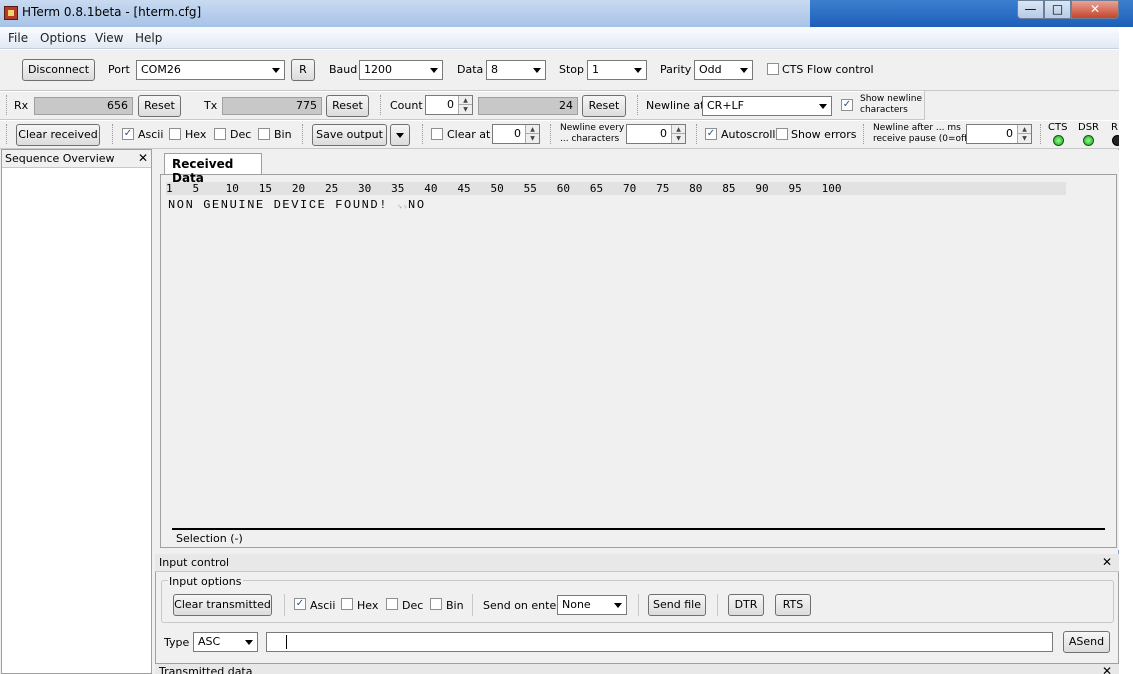  I want to click on clear-transmitted-button: Clear transmitted, so click(222, 605).